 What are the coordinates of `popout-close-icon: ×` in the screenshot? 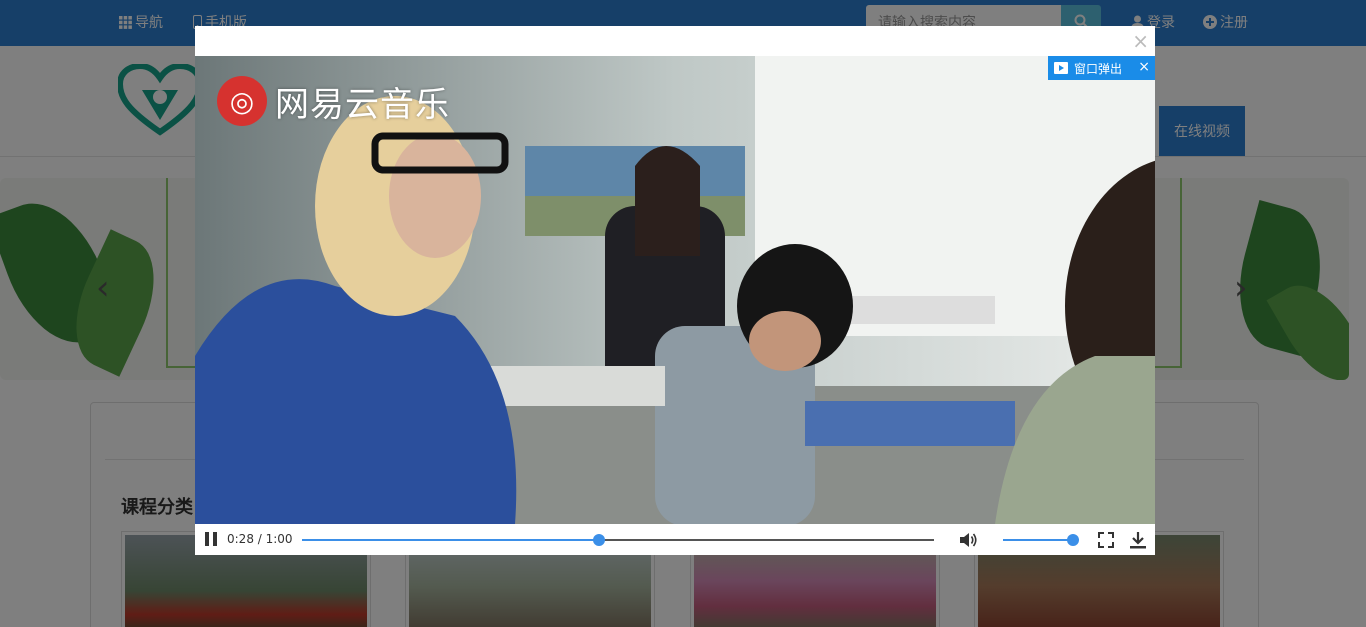 It's located at (1144, 67).